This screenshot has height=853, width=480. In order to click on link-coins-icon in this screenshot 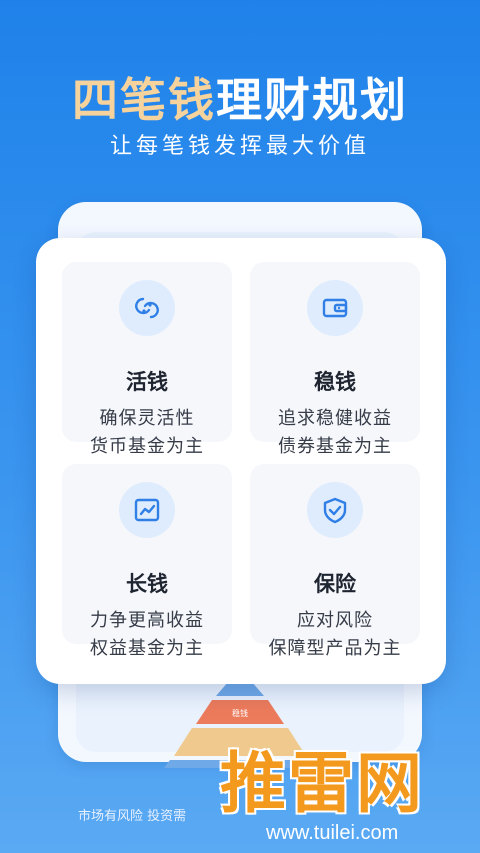, I will do `click(147, 308)`.